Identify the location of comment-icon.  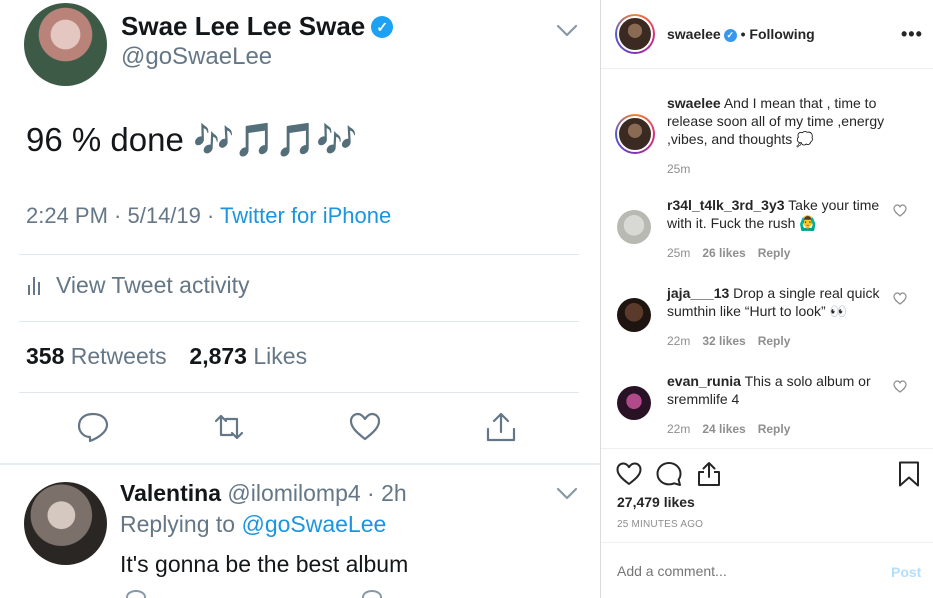
(669, 474).